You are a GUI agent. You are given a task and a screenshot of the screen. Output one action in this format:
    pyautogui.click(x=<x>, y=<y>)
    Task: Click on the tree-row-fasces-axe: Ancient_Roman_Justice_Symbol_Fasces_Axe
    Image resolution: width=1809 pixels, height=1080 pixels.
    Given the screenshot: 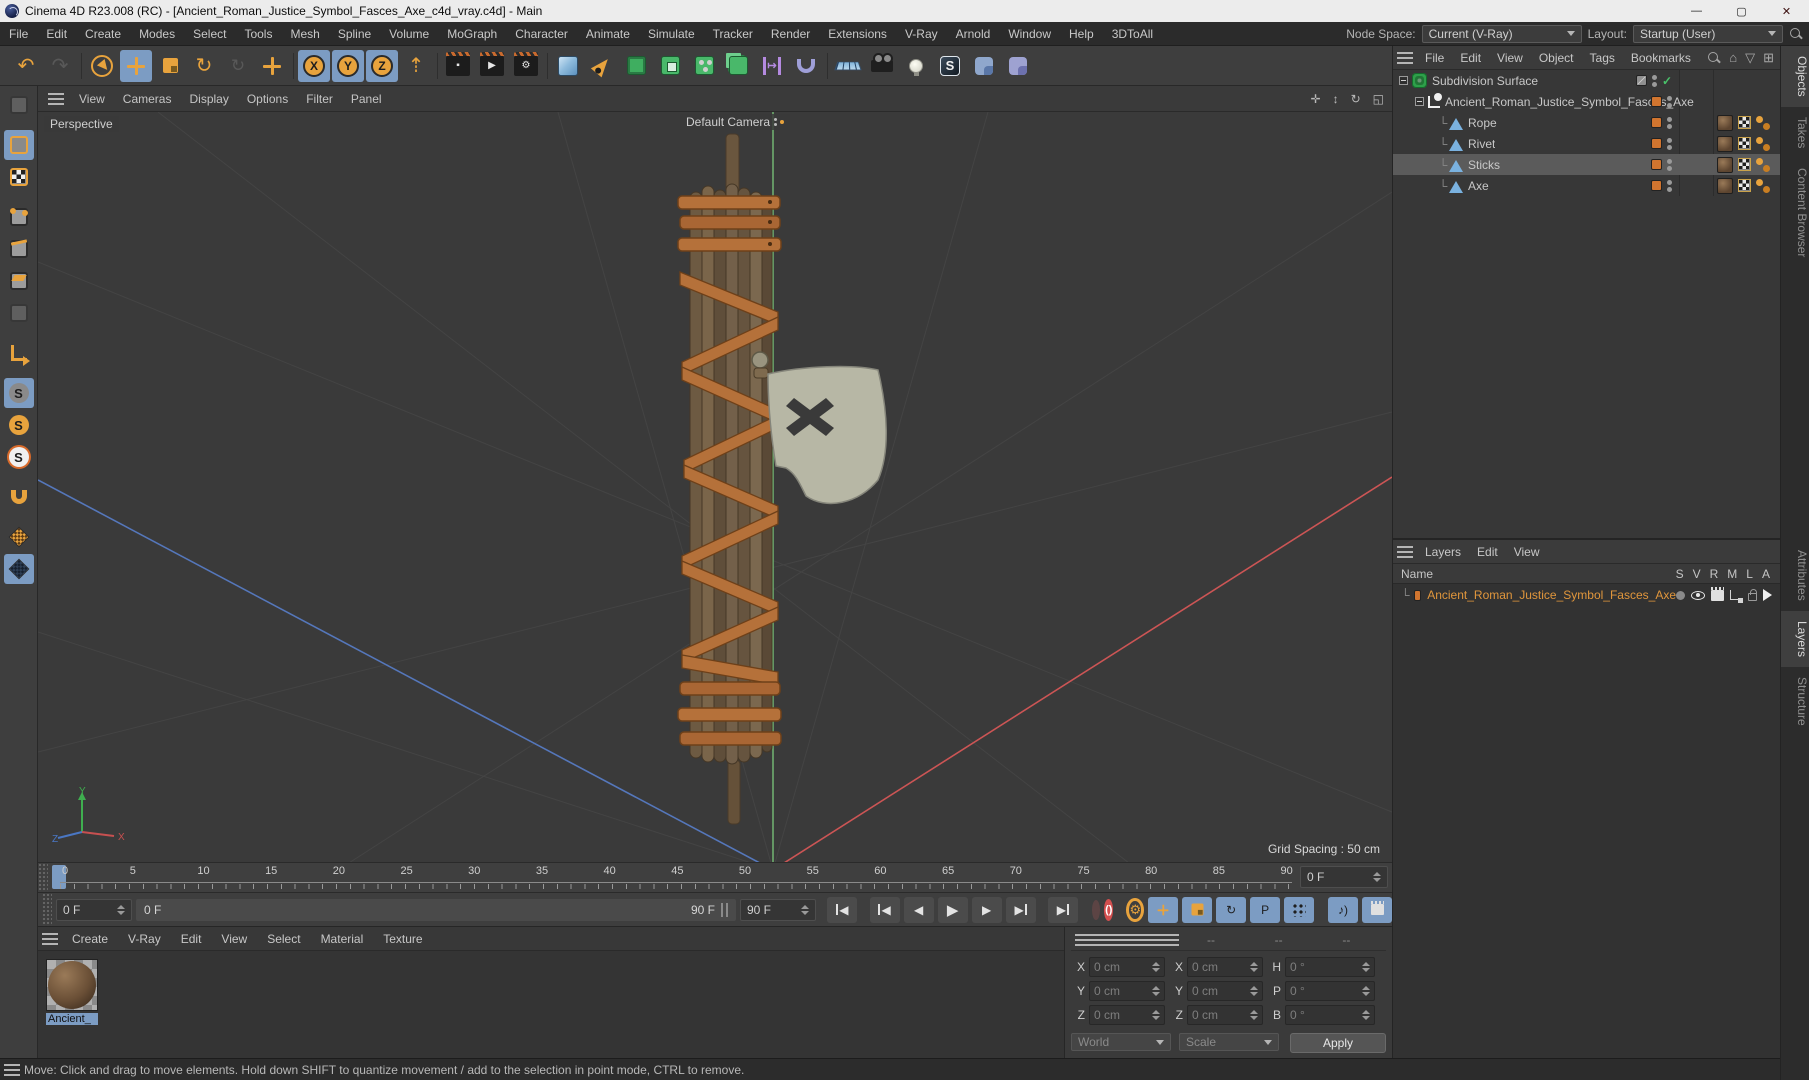 What is the action you would take?
    pyautogui.click(x=1586, y=101)
    